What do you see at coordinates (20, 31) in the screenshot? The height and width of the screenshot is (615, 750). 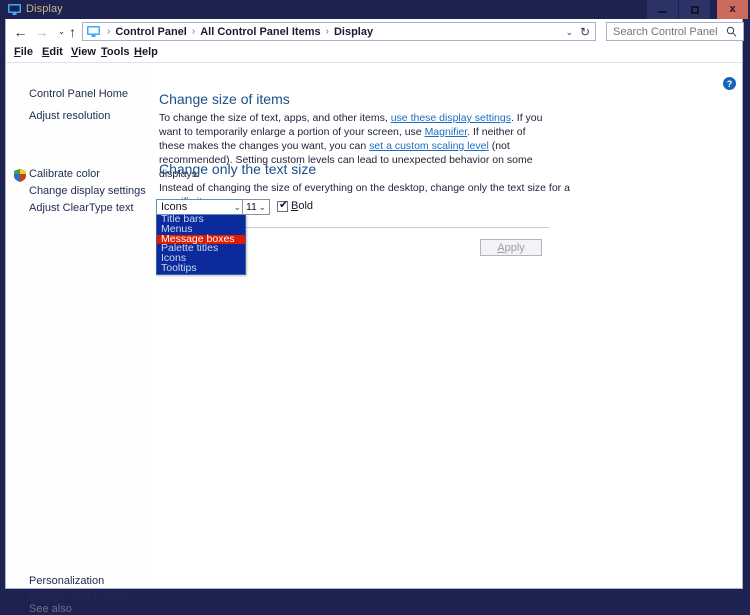 I see `back-button: ←` at bounding box center [20, 31].